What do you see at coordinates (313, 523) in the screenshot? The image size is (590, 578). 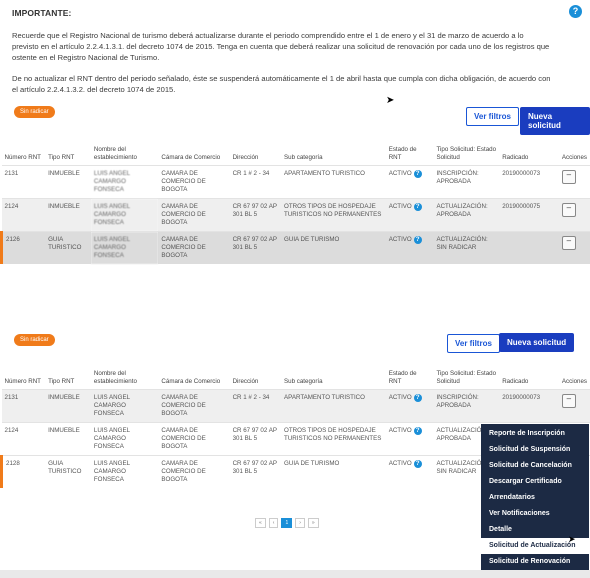 I see `last-page-button: »` at bounding box center [313, 523].